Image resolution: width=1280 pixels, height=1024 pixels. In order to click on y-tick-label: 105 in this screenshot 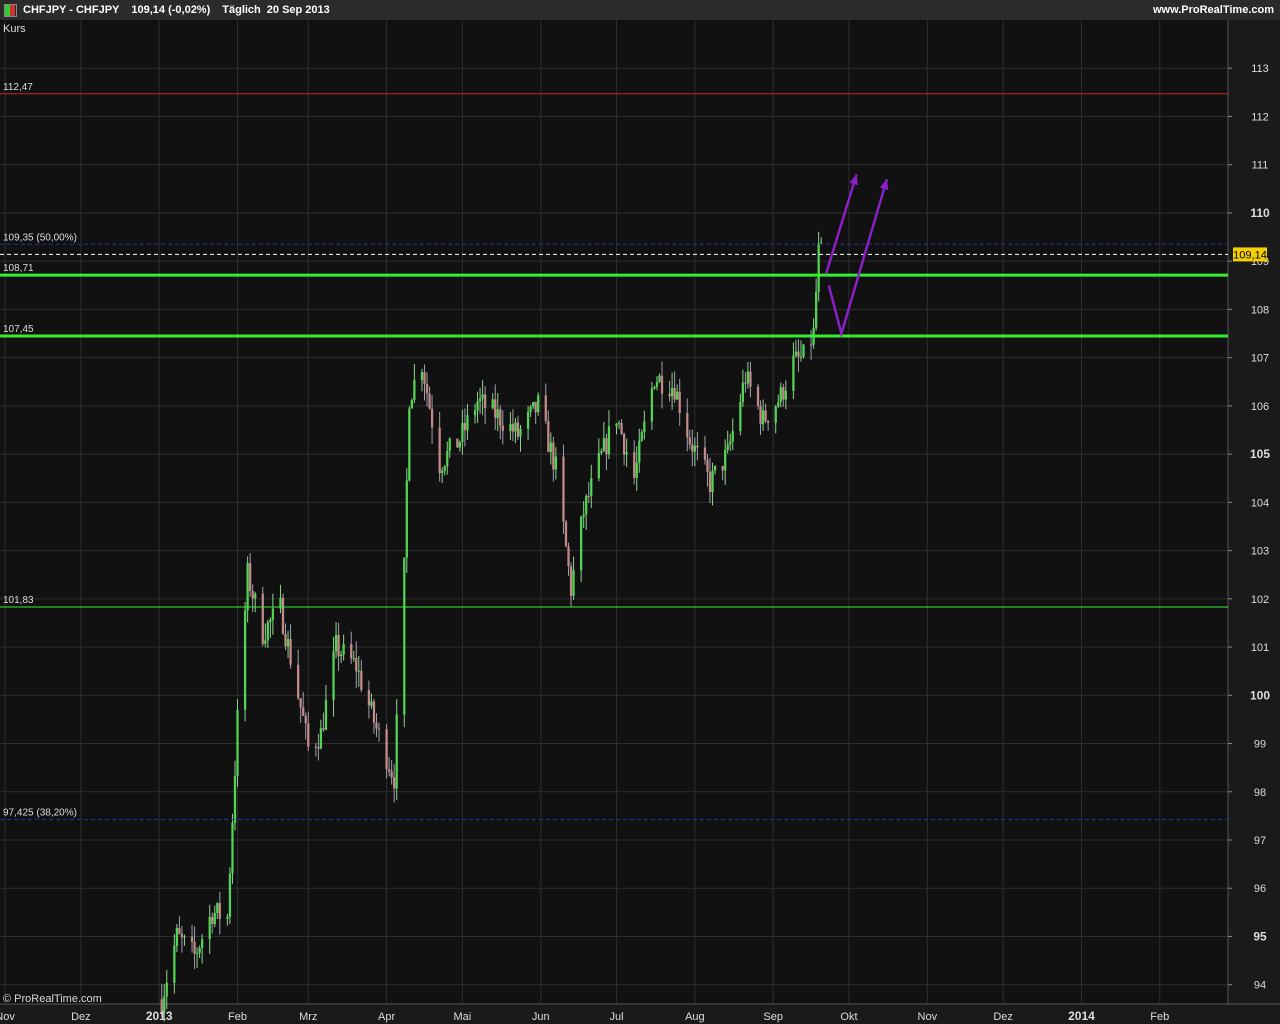, I will do `click(1260, 454)`.